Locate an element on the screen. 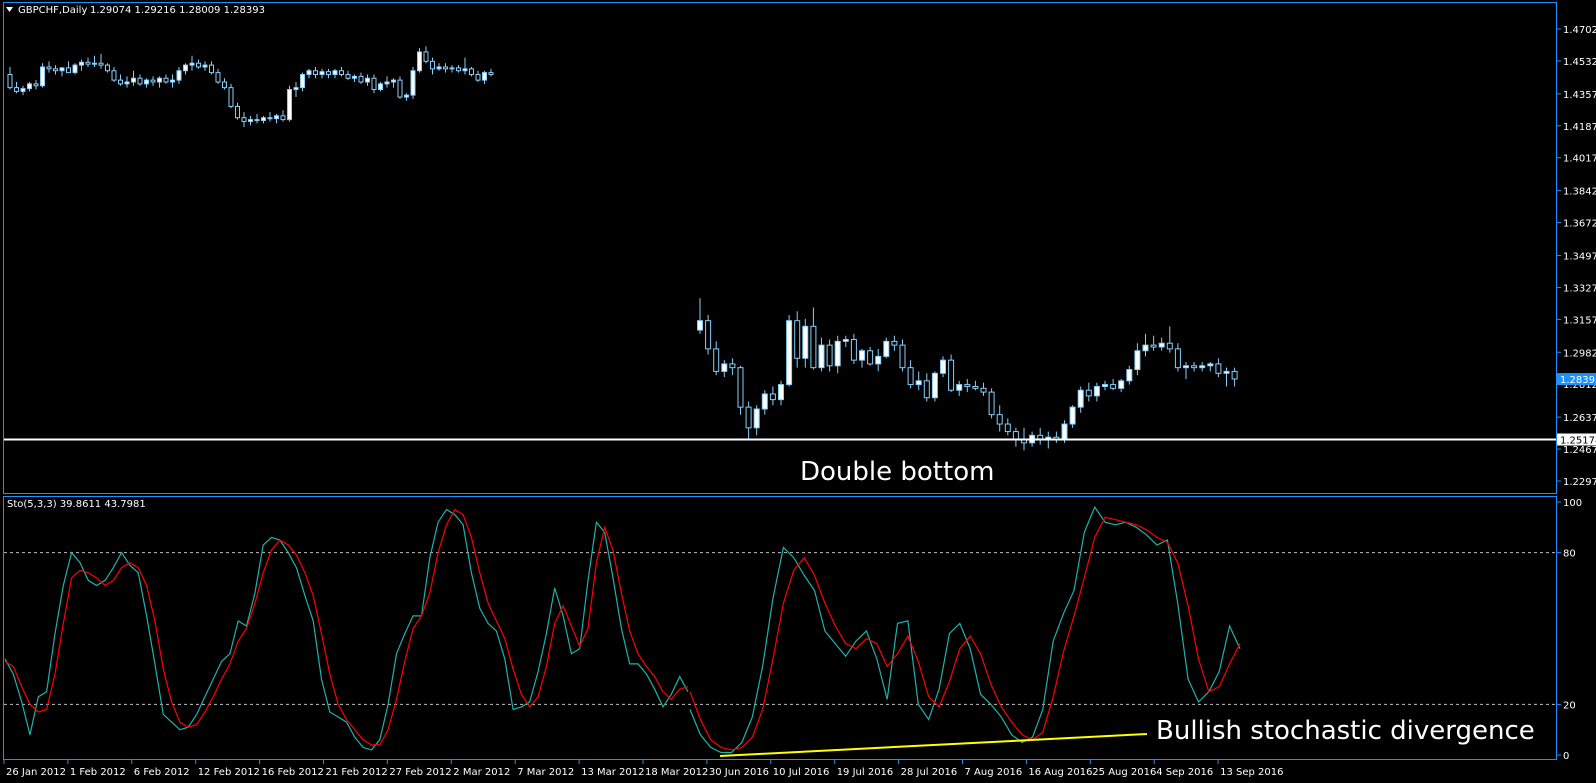  price-tick-label: 1.31570 is located at coordinates (1579, 320).